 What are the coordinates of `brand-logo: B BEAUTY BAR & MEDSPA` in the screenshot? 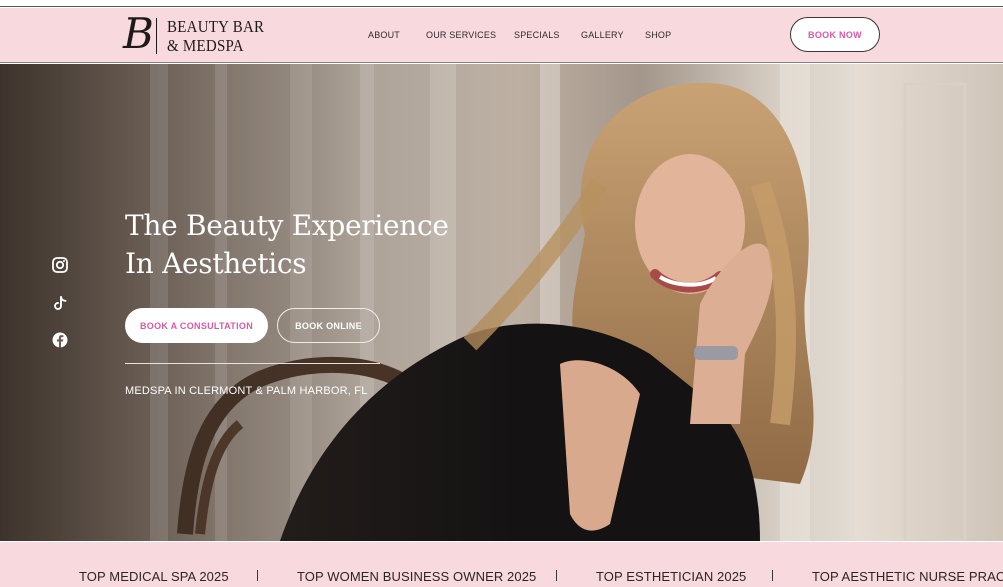 It's located at (193, 34).